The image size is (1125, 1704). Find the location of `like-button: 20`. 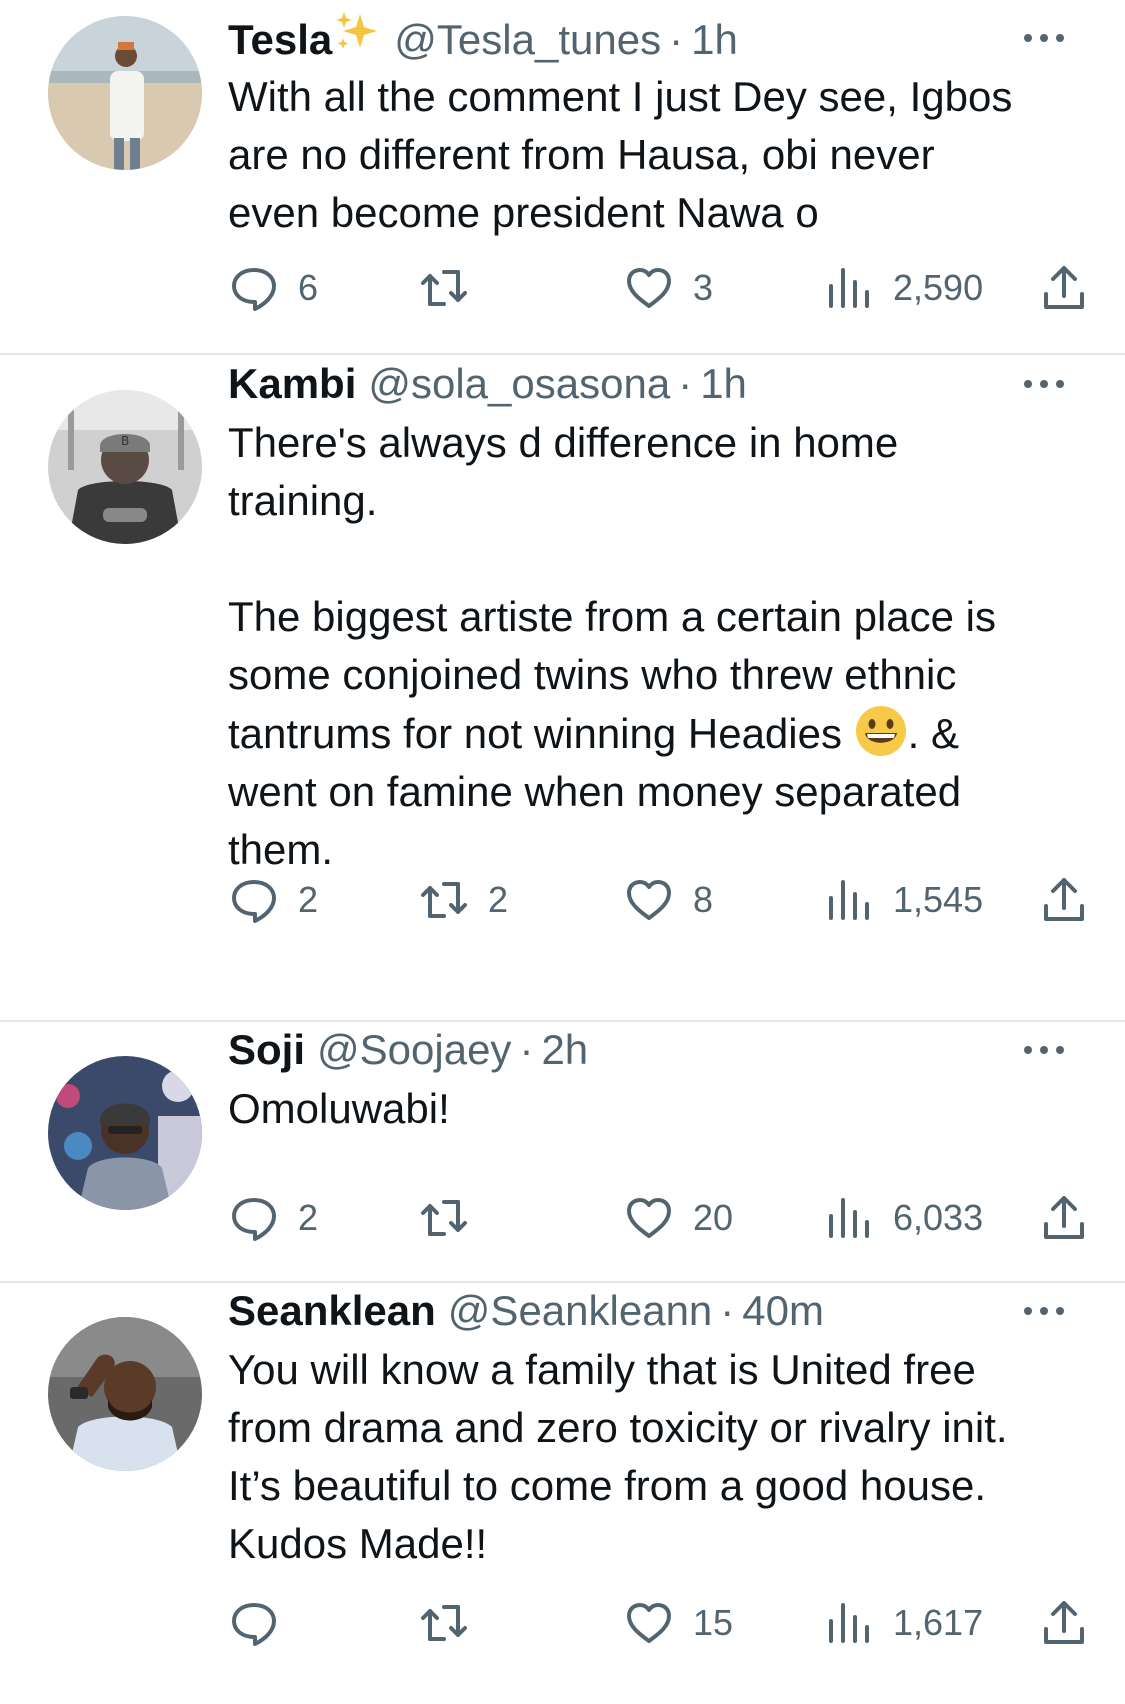

like-button: 20 is located at coordinates (678, 1218).